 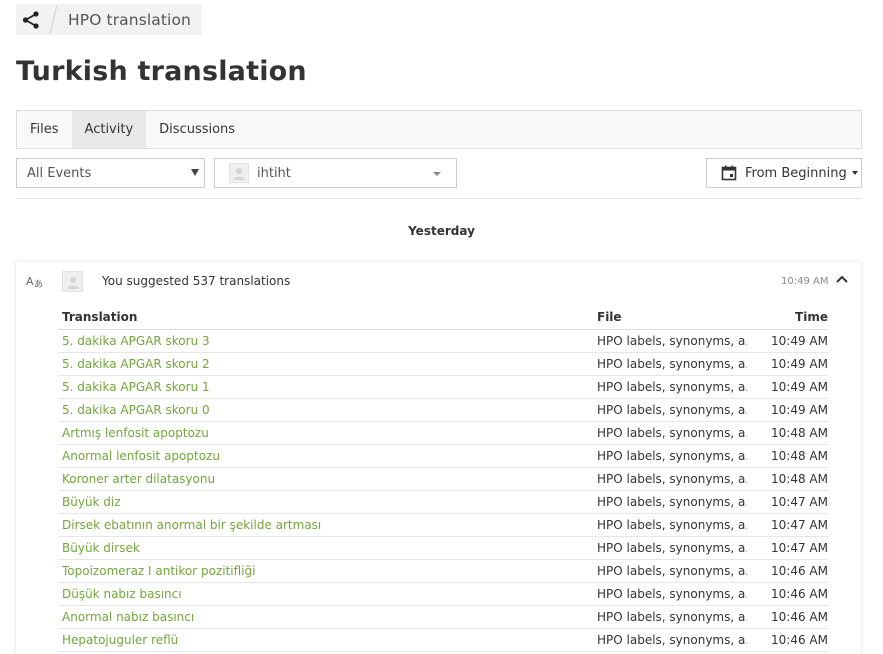 I want to click on column-header-translation: Translation, so click(x=100, y=317).